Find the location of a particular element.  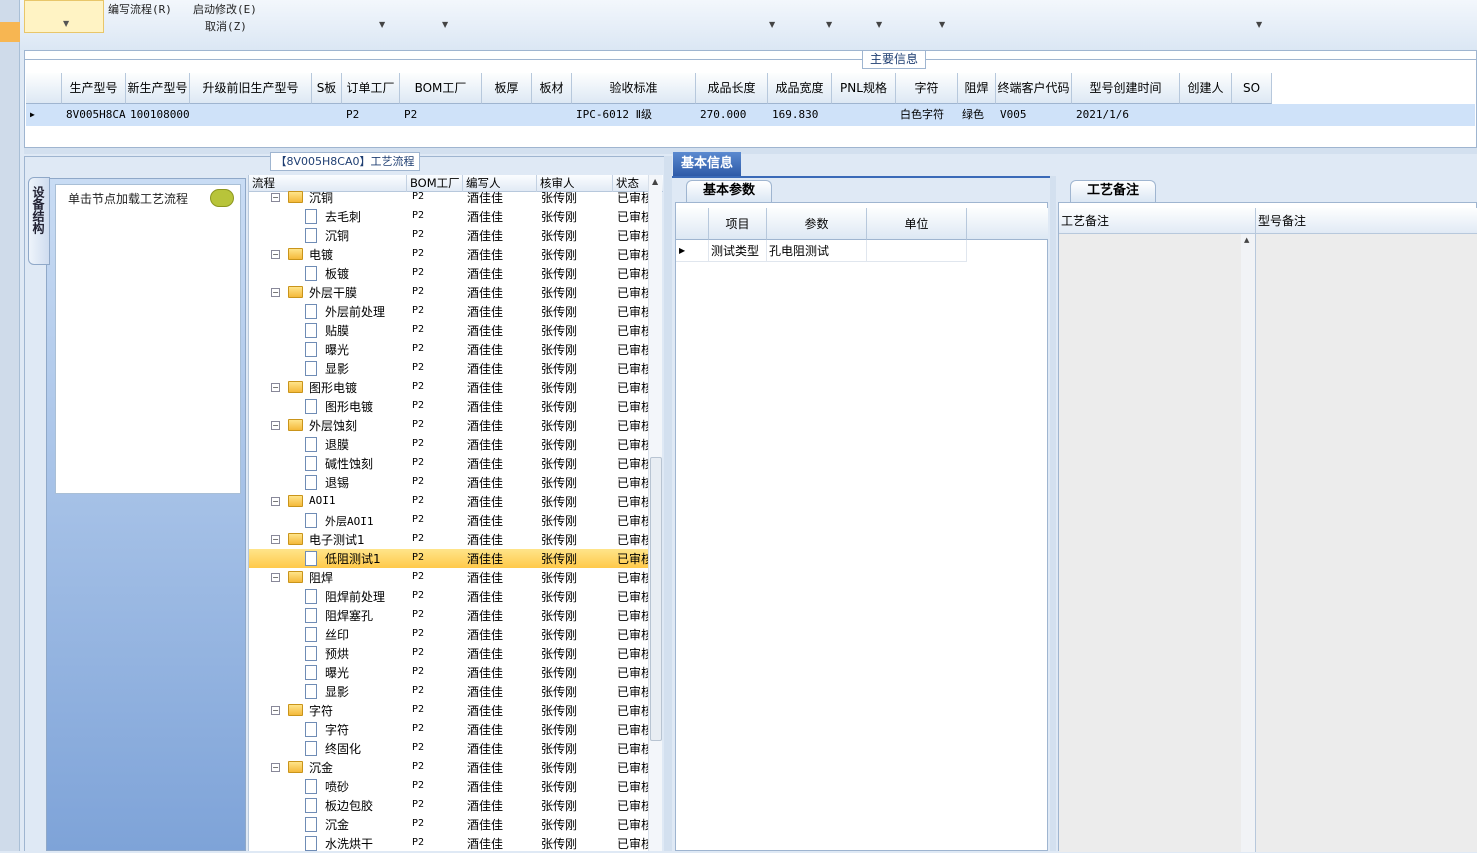

tree-row: 阻焊前处理 P2 酒佳佳 张传刚 已审核 is located at coordinates (449, 596).